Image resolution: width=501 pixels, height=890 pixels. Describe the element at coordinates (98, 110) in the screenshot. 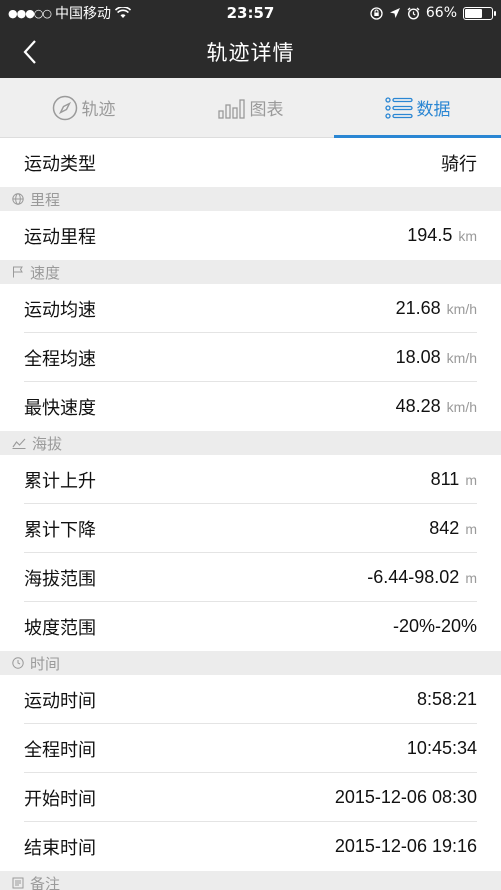

I see `tab-track-label: 轨迹` at that location.